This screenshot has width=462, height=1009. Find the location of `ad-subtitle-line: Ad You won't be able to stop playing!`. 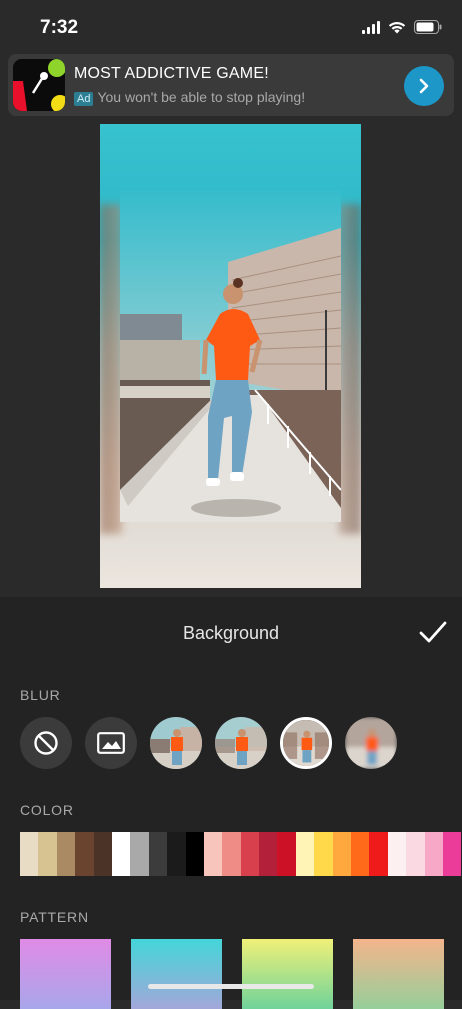

ad-subtitle-line: Ad You won't be able to stop playing! is located at coordinates (190, 97).